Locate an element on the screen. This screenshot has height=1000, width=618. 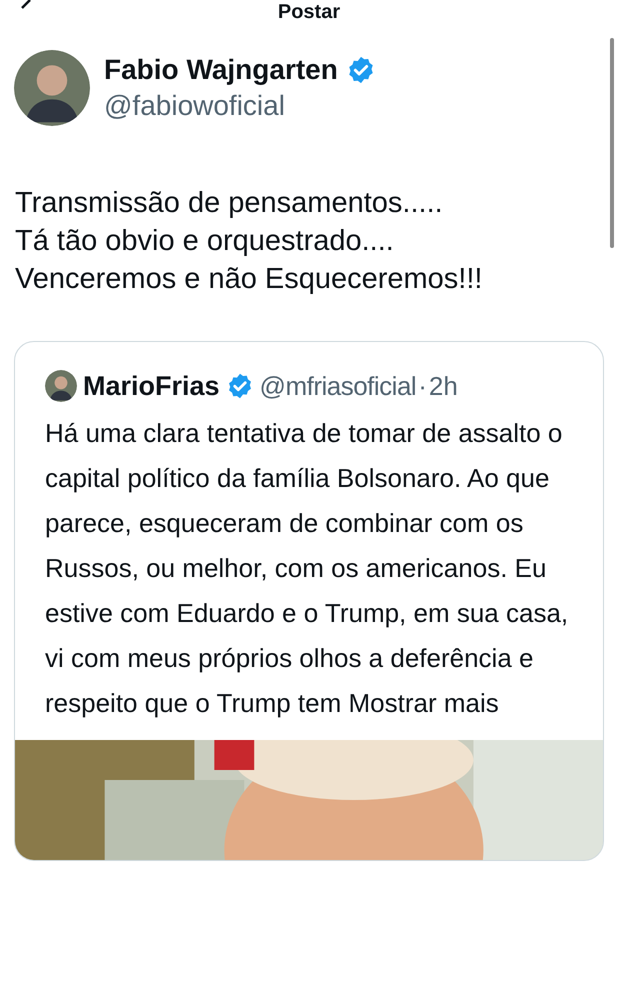
header-title: Postar is located at coordinates (309, 12).